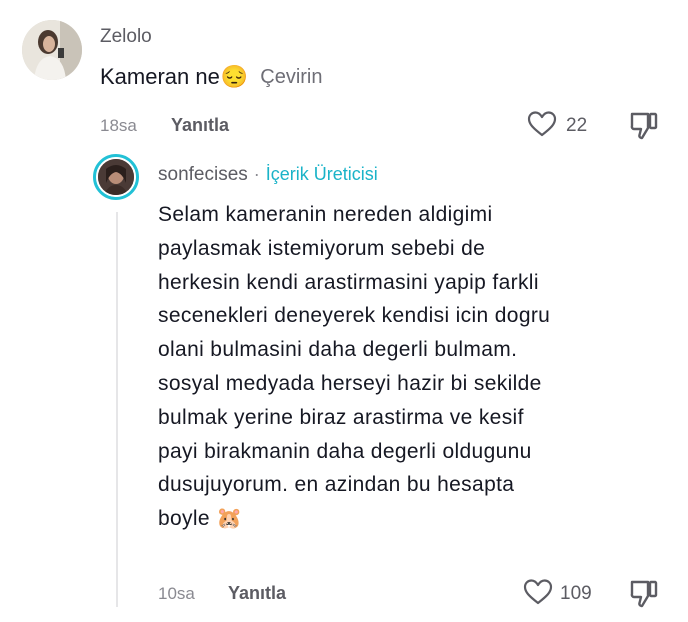  I want to click on reply-timestamp: 10sa, so click(176, 593).